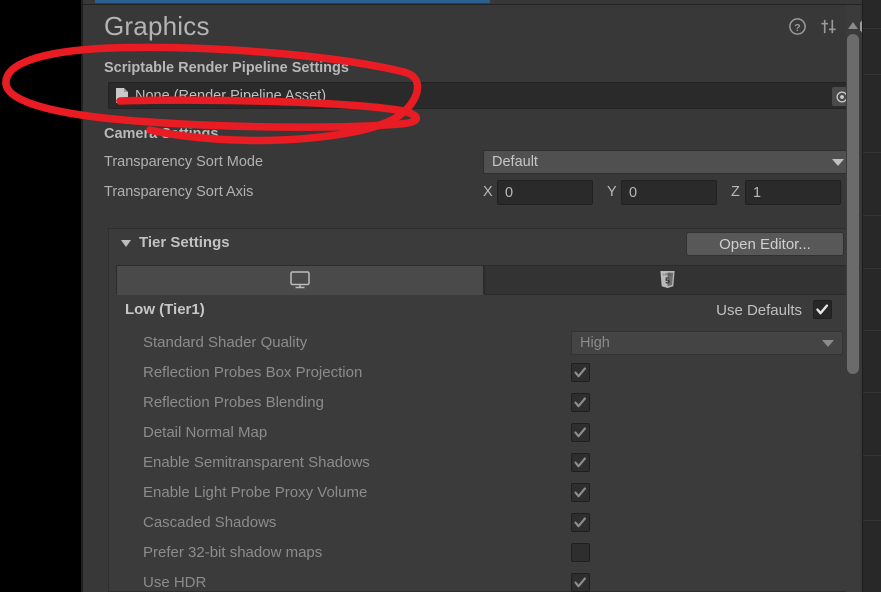 The image size is (881, 592). Describe the element at coordinates (175, 582) in the screenshot. I see `property-label: Use HDR` at that location.